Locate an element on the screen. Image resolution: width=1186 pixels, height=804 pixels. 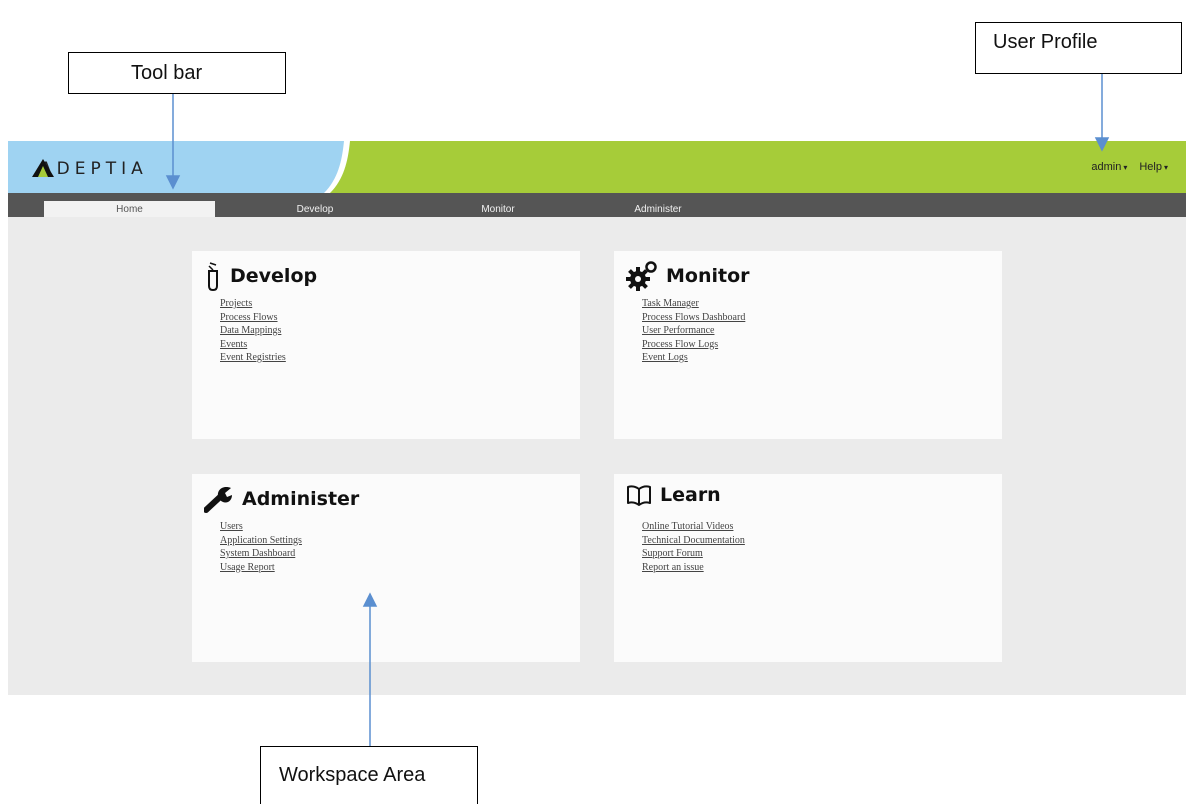
app-header: ADEPTIA admin ▾ Help ▾ is located at coordinates (597, 167).